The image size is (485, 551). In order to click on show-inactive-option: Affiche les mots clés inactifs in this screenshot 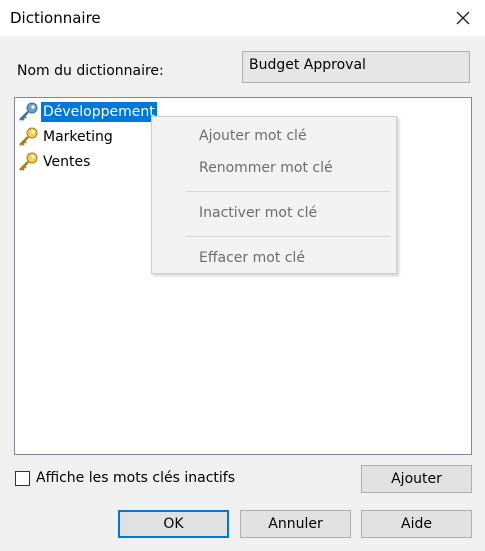, I will do `click(125, 478)`.